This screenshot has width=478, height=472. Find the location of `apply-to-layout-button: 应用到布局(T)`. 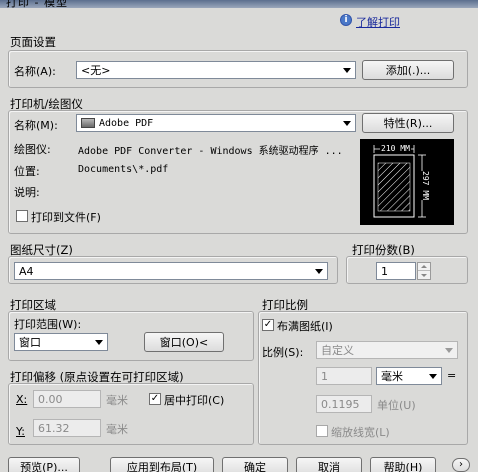

apply-to-layout-button: 应用到布局(T) is located at coordinates (162, 464).